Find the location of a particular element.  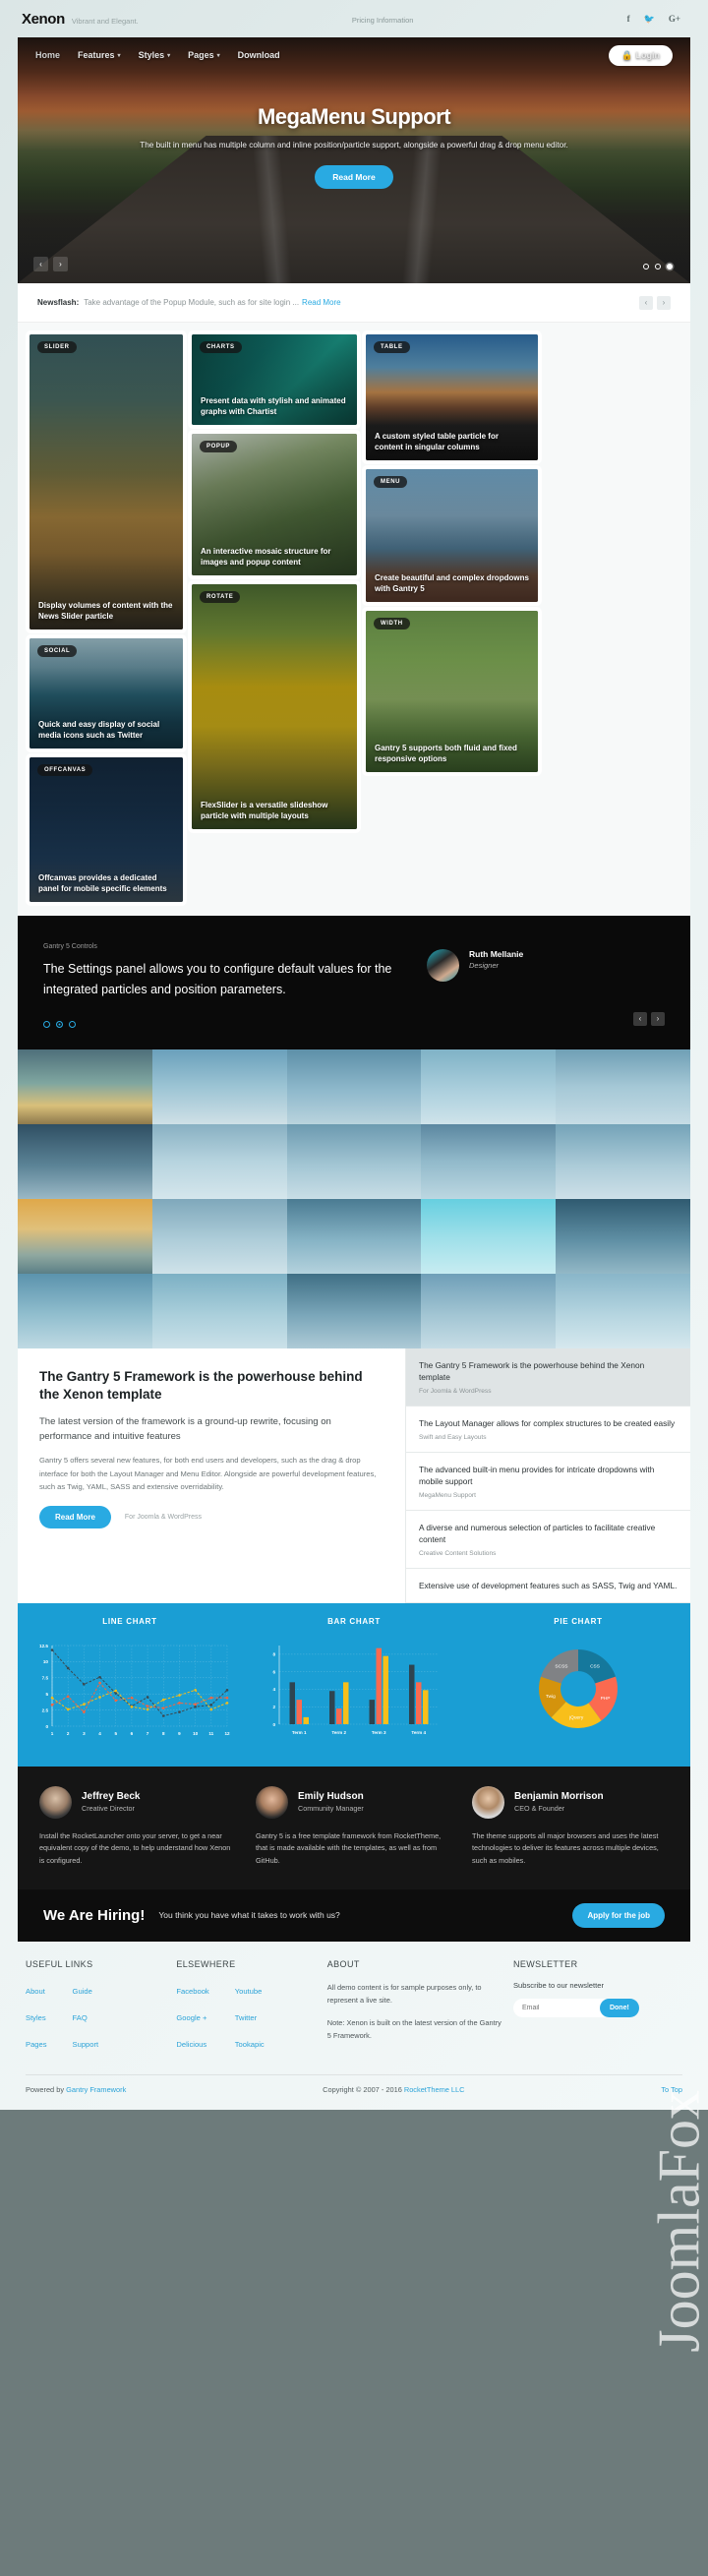

newsflash-read-more-link: Read More is located at coordinates (321, 303).